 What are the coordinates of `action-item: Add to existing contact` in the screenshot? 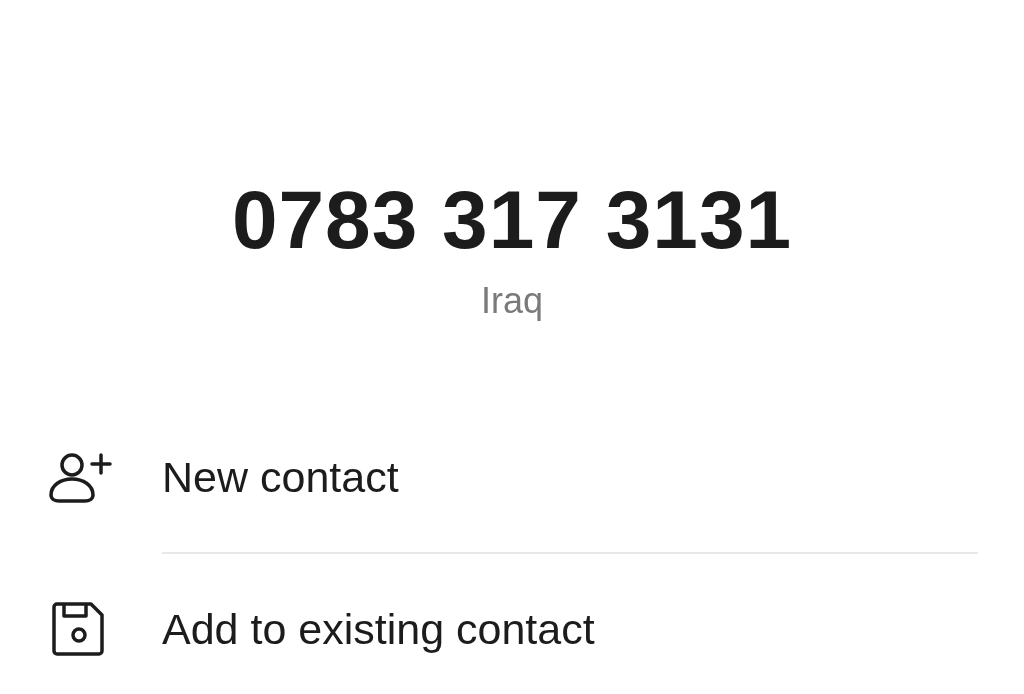 It's located at (378, 629).